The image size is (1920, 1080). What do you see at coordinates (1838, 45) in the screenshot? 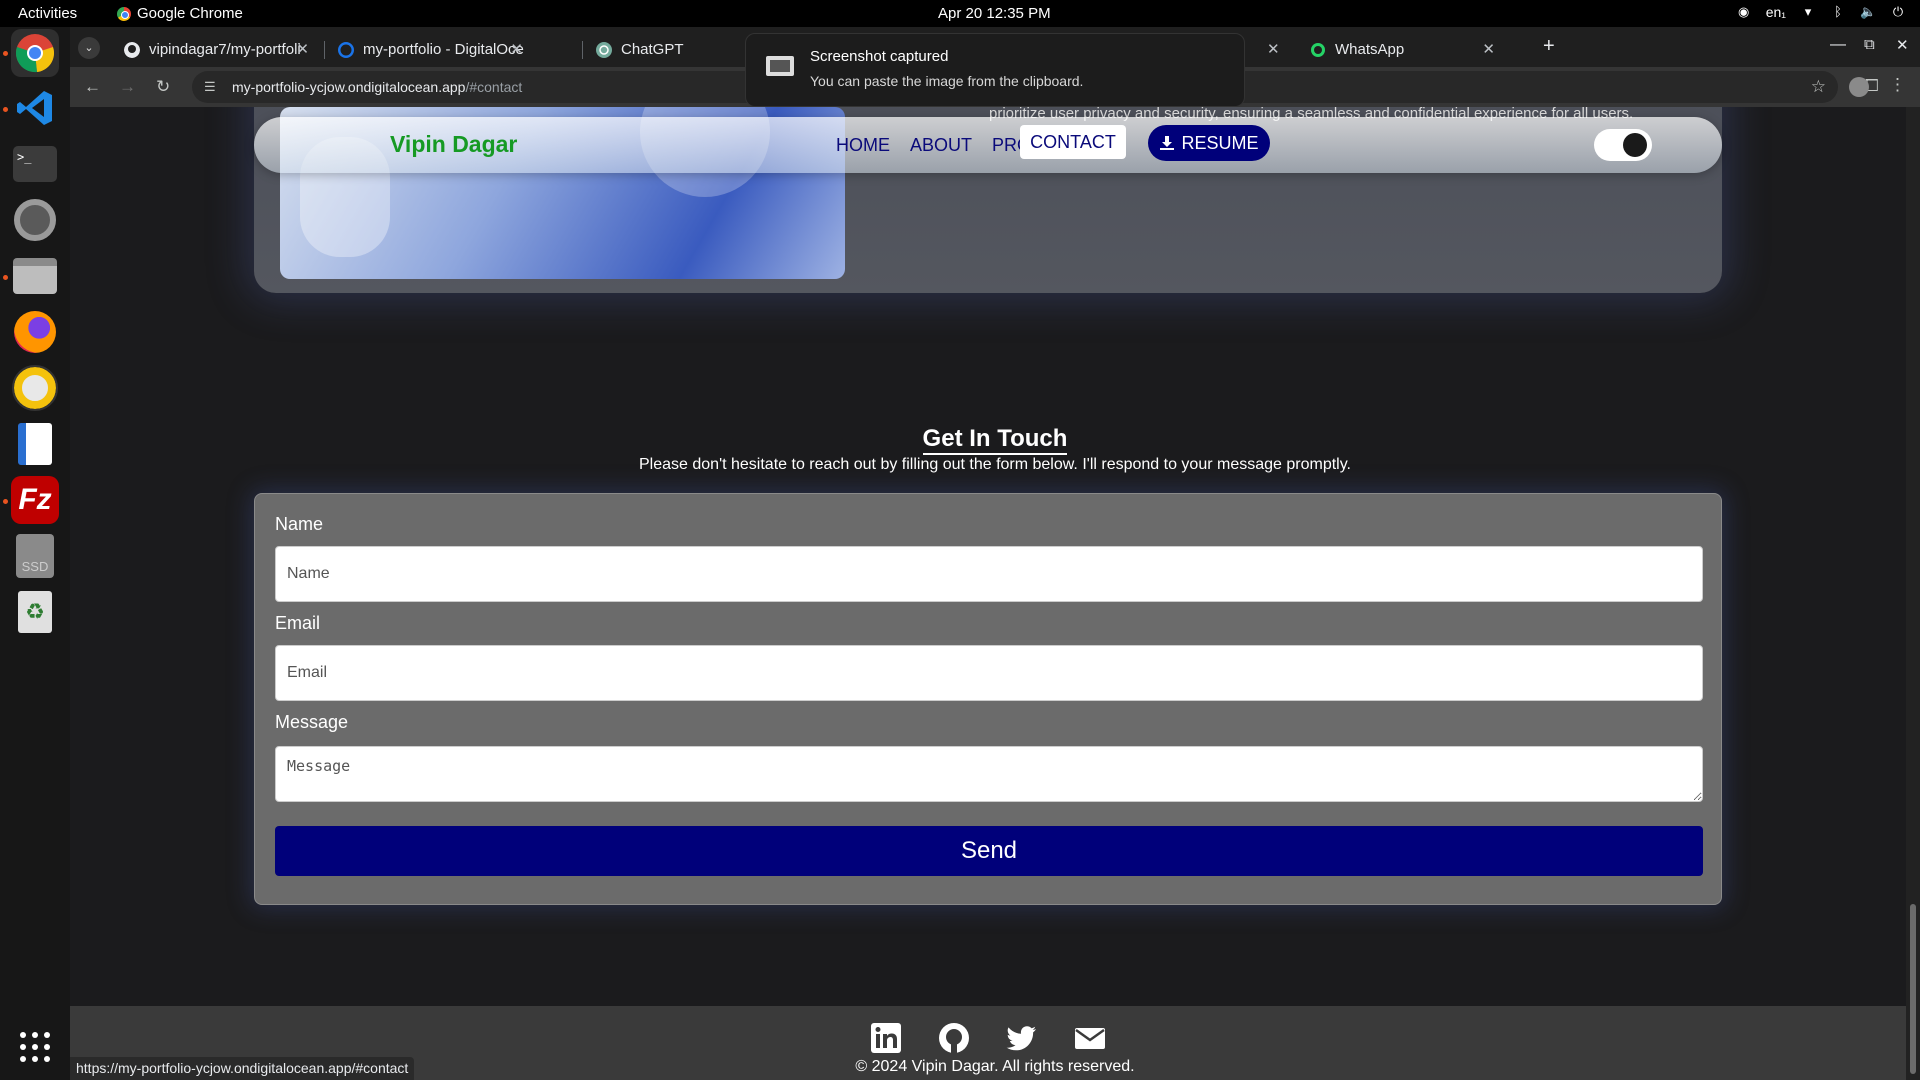
I see `minimize-icon: —` at bounding box center [1838, 45].